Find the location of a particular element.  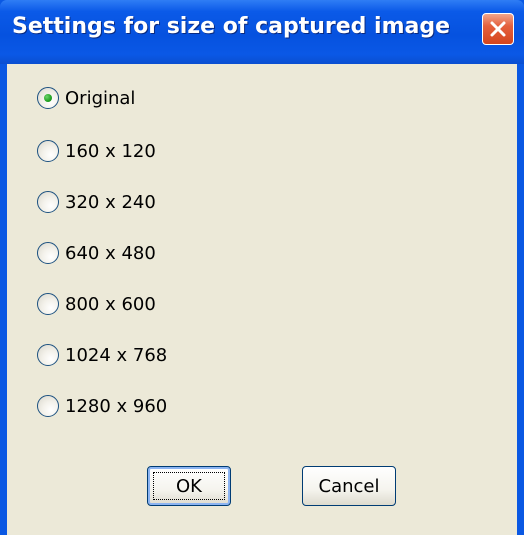

radio-option-320x240: 320 x 240 is located at coordinates (96, 202).